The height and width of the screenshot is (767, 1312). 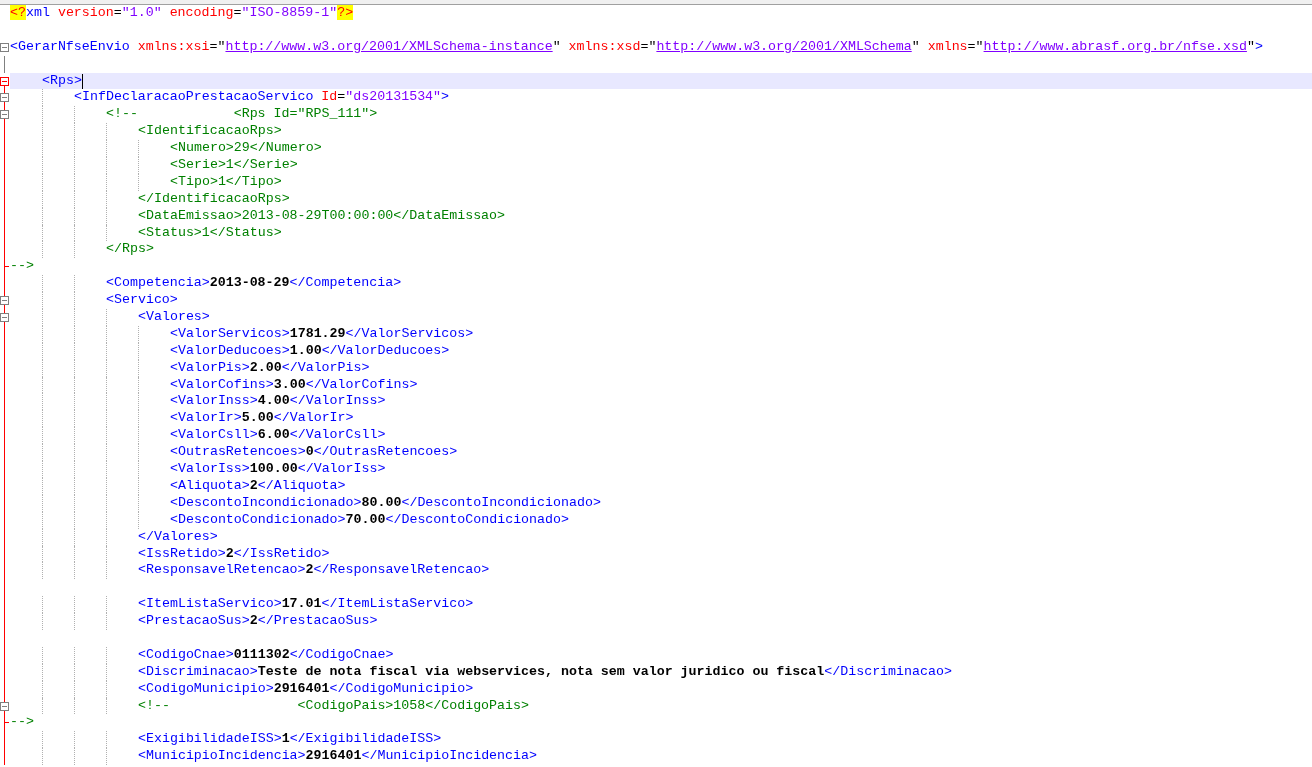 I want to click on code-line: <IdentificacaoRps>, so click(x=146, y=132).